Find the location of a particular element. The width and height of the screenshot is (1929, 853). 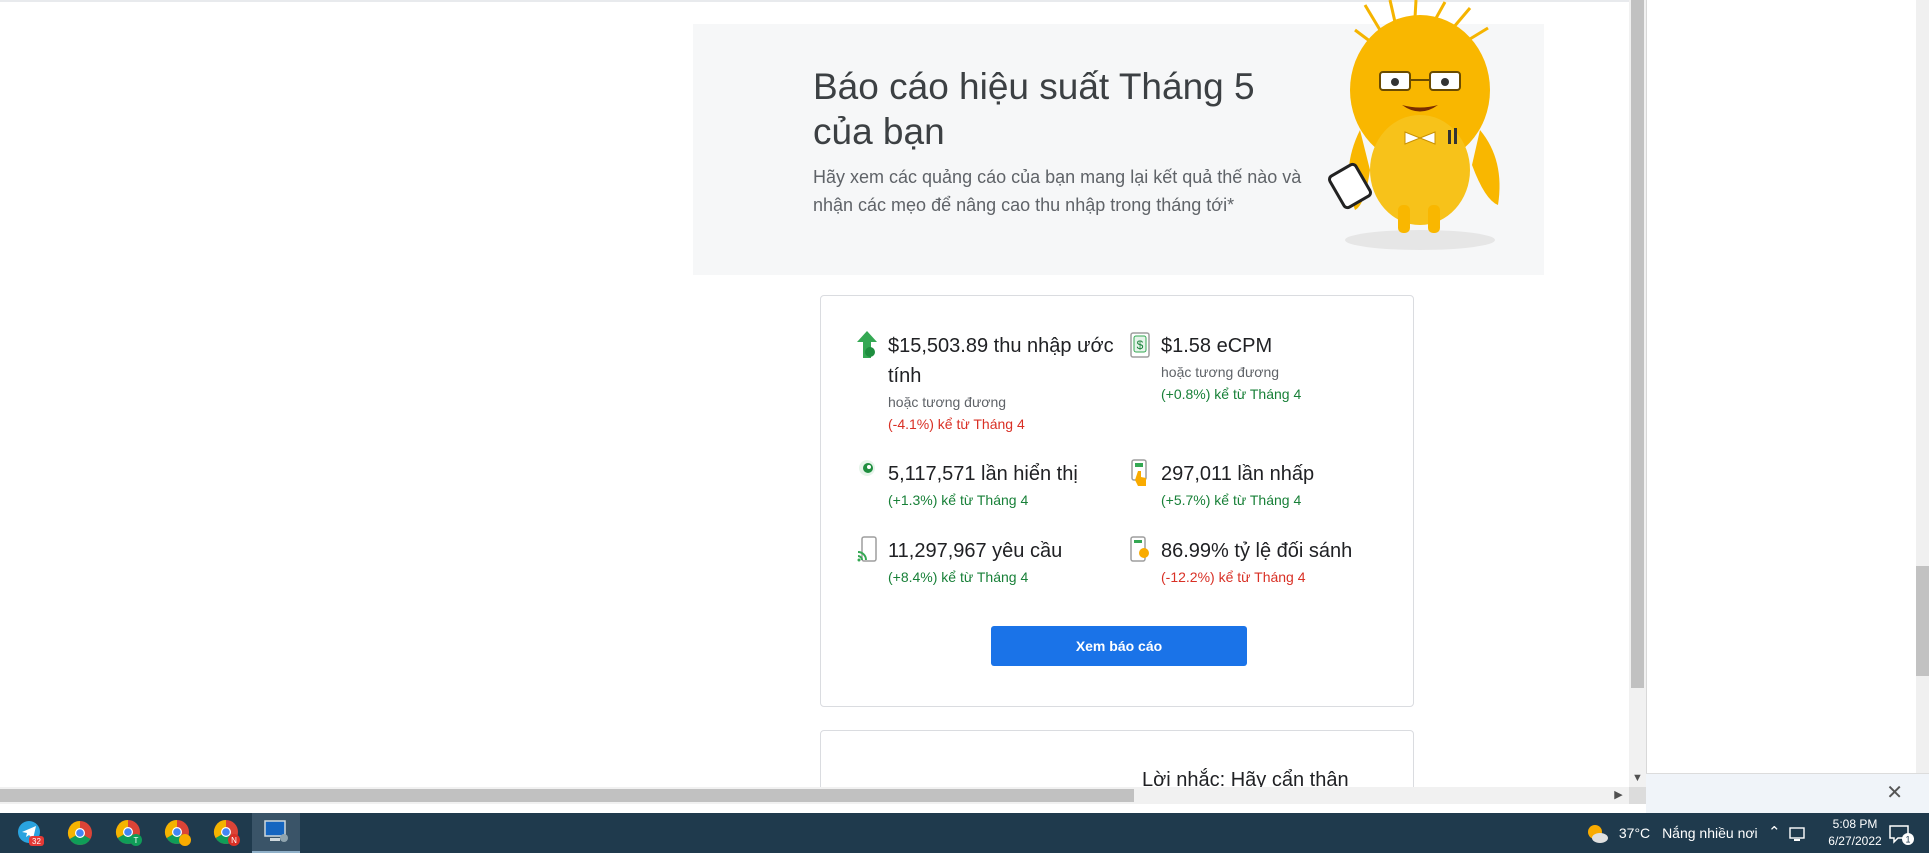

metric-title: $15,503.89 thu nhập ước tính is located at coordinates (1001, 361).